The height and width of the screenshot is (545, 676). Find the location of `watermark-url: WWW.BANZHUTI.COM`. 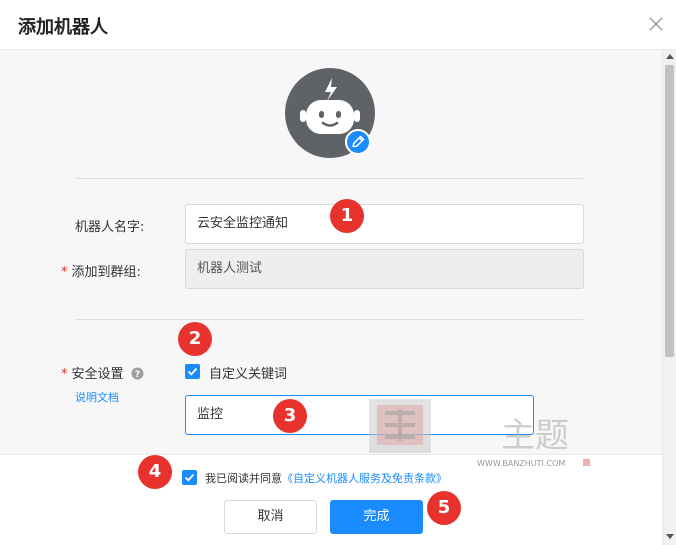

watermark-url: WWW.BANZHUTI.COM is located at coordinates (521, 463).